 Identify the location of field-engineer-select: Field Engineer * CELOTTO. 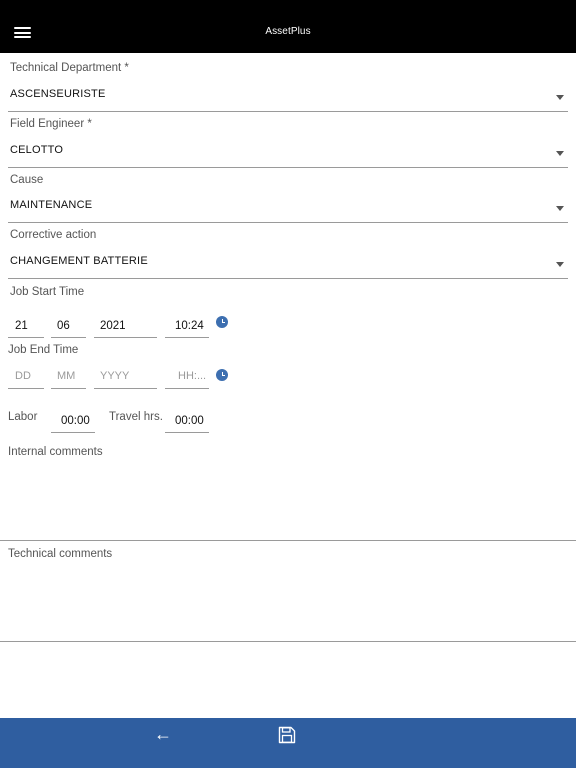
(288, 142).